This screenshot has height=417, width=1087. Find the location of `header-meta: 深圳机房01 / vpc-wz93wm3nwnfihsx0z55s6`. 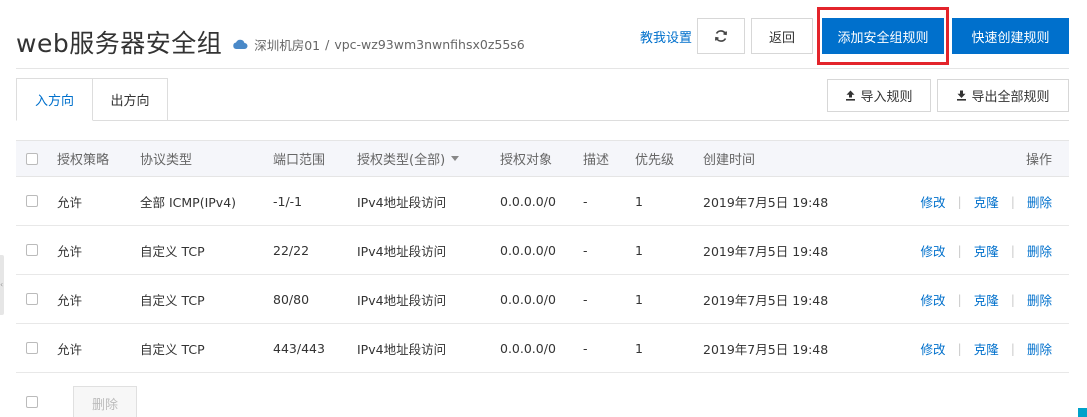

header-meta: 深圳机房01 / vpc-wz93wm3nwnfihsx0z55s6 is located at coordinates (378, 44).